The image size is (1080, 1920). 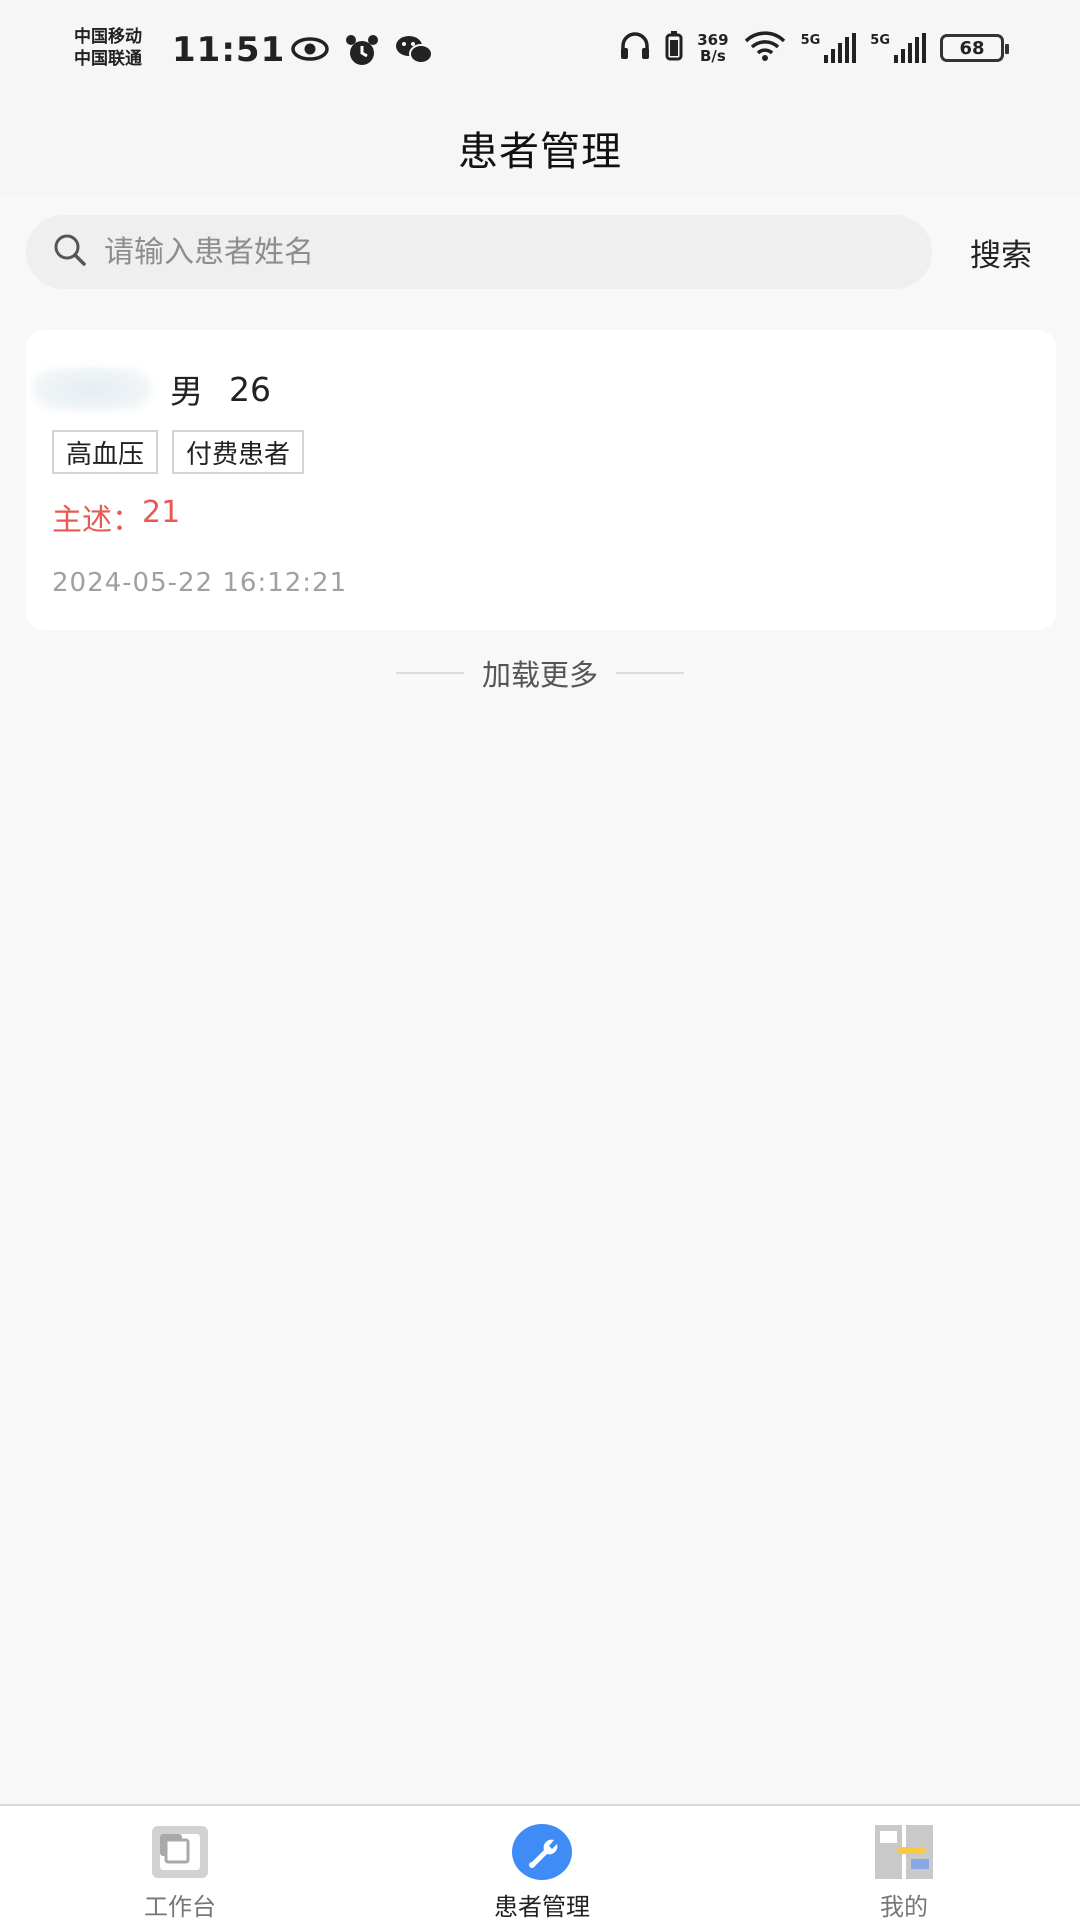 What do you see at coordinates (542, 1906) in the screenshot?
I see `tab-label-patient-management: 患者管理` at bounding box center [542, 1906].